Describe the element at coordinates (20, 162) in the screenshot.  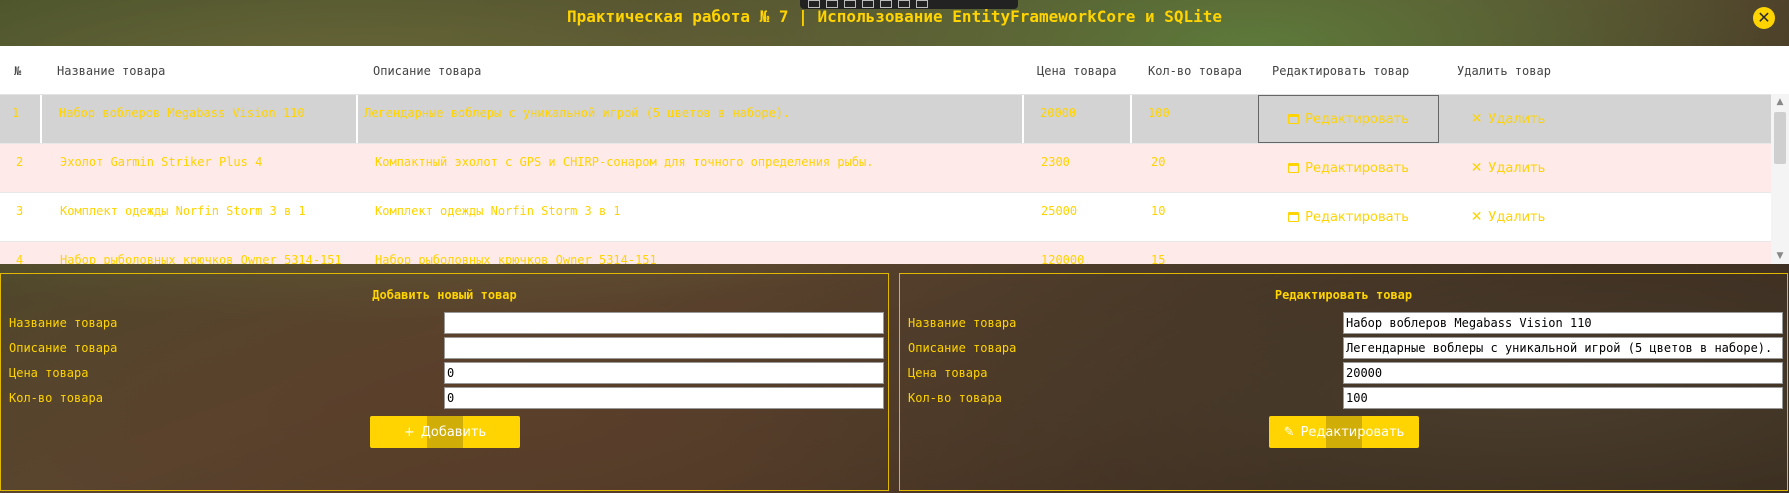
I see `cell-number: 2` at that location.